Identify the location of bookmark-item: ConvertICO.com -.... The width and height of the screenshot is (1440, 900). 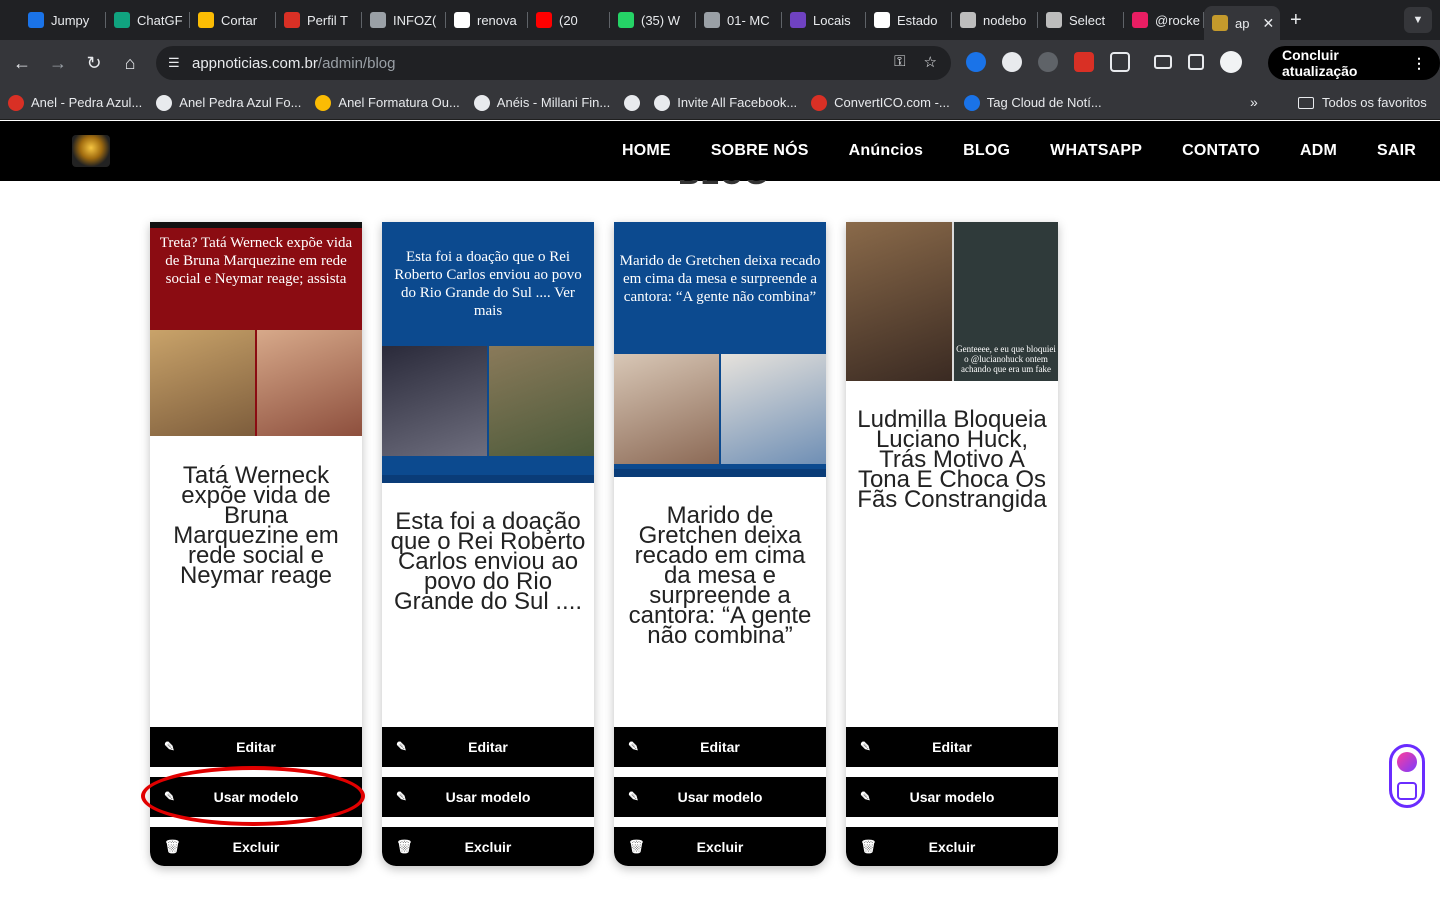
(880, 102).